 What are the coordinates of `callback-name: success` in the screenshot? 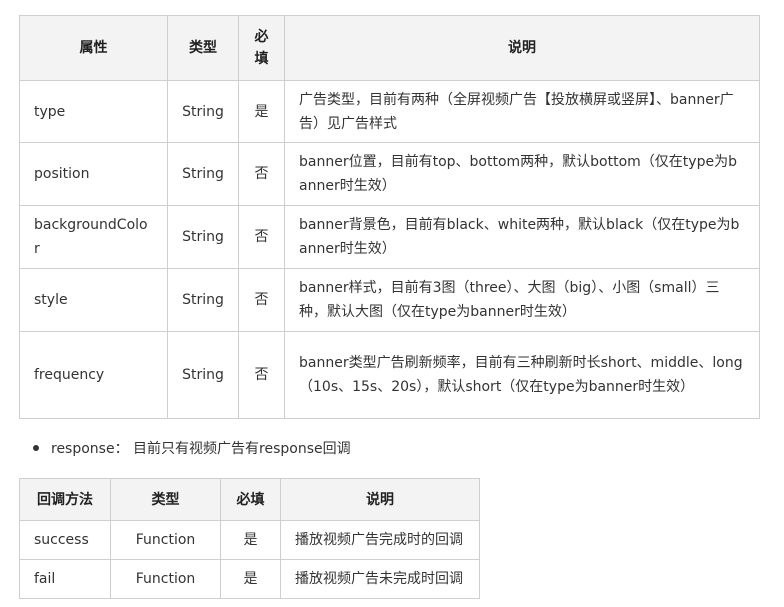 It's located at (65, 540).